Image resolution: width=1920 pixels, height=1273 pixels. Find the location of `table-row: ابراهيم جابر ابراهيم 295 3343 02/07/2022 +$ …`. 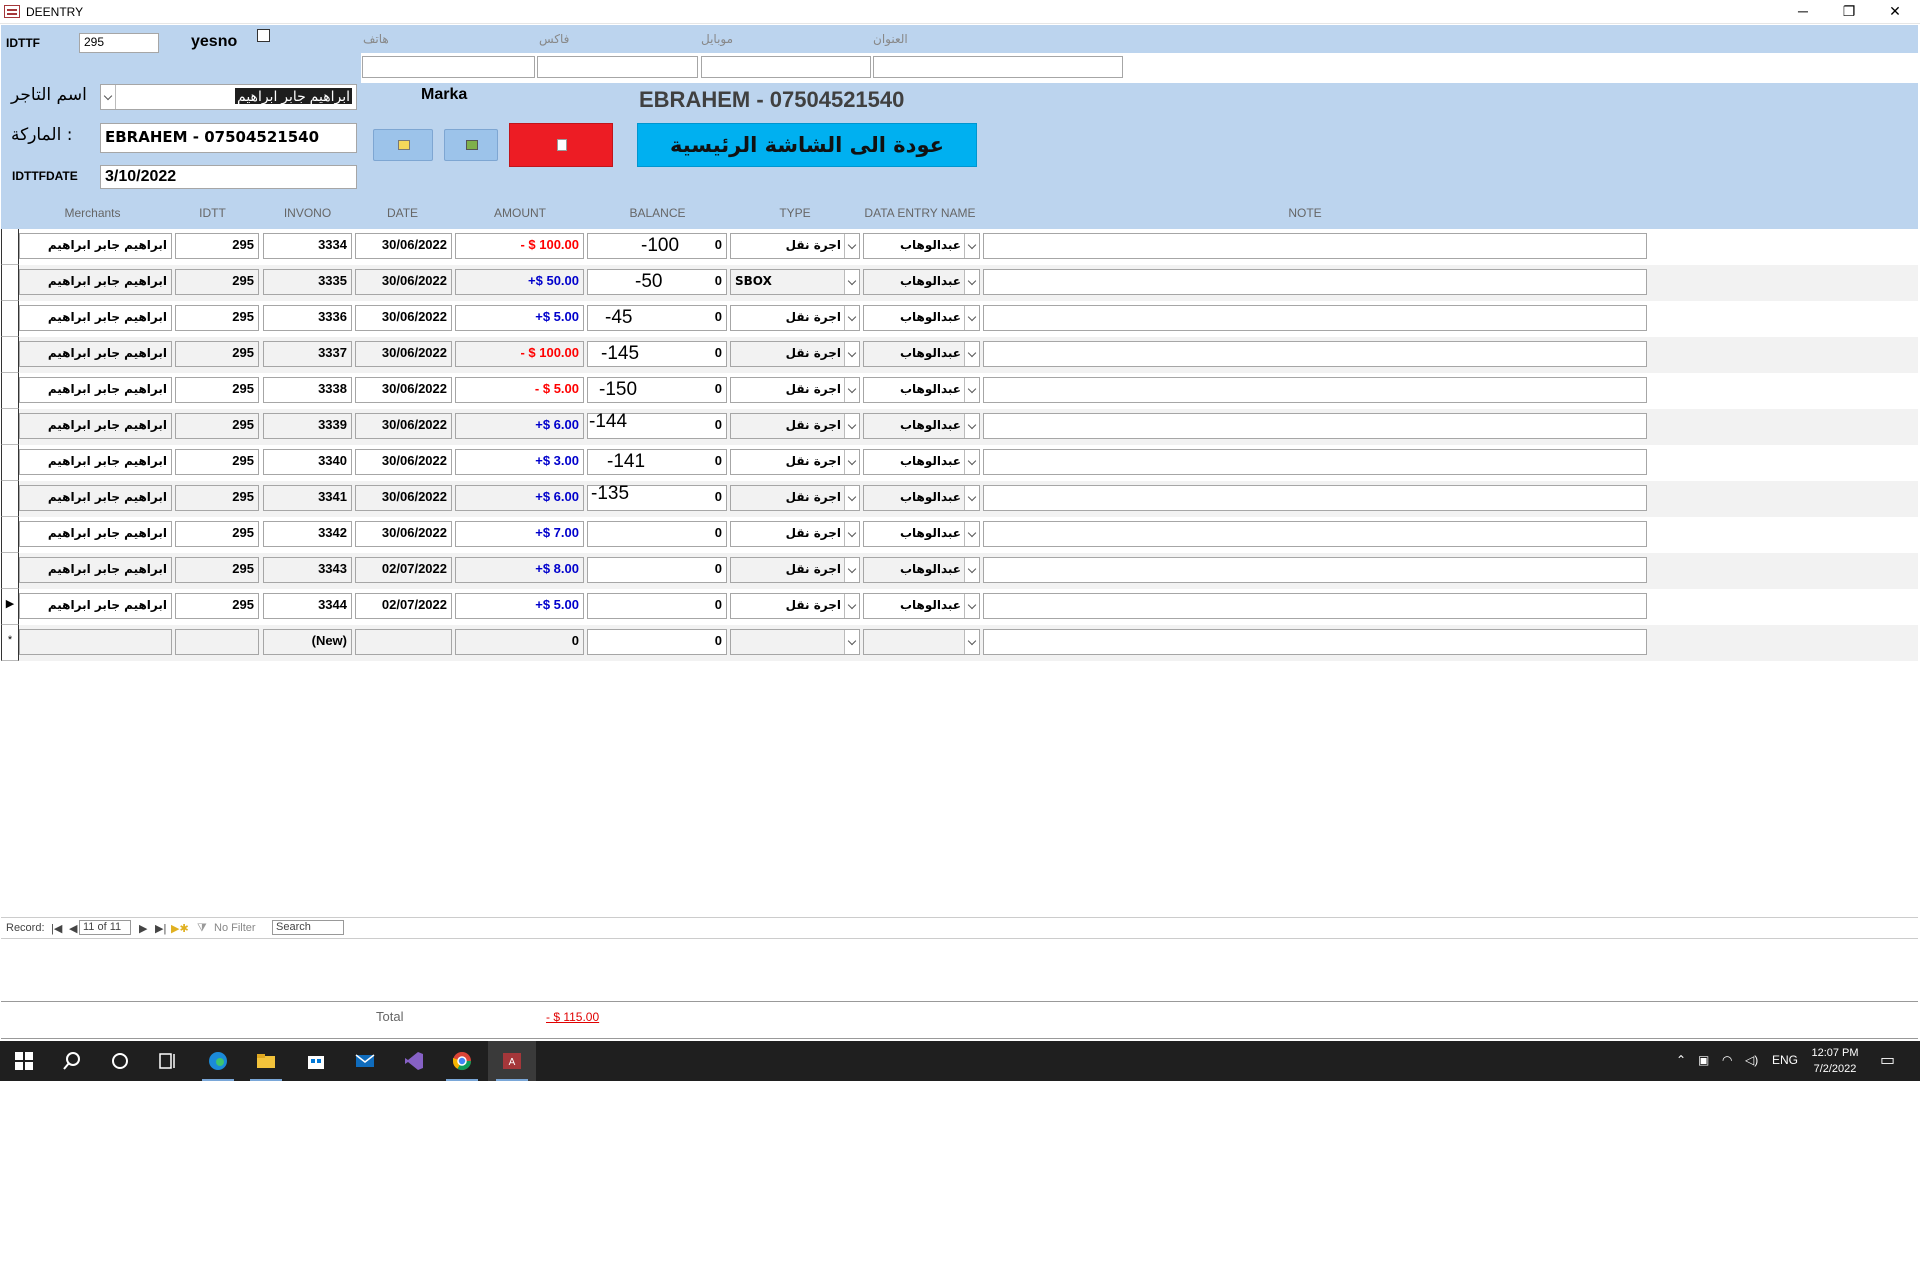

table-row: ابراهيم جابر ابراهيم 295 3343 02/07/2022 +$ … is located at coordinates (959, 571).